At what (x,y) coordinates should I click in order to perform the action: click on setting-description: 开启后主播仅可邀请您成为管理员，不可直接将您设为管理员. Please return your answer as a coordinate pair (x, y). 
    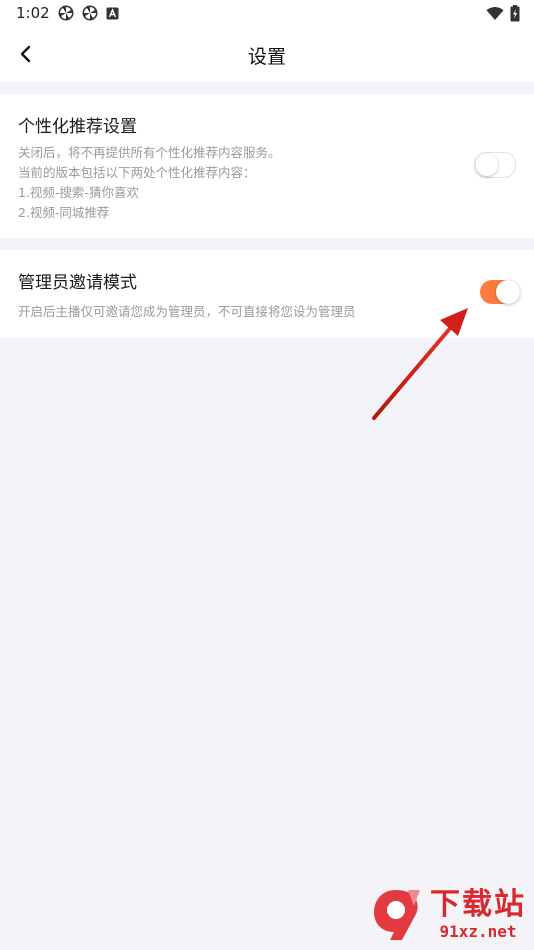
    Looking at the image, I should click on (187, 312).